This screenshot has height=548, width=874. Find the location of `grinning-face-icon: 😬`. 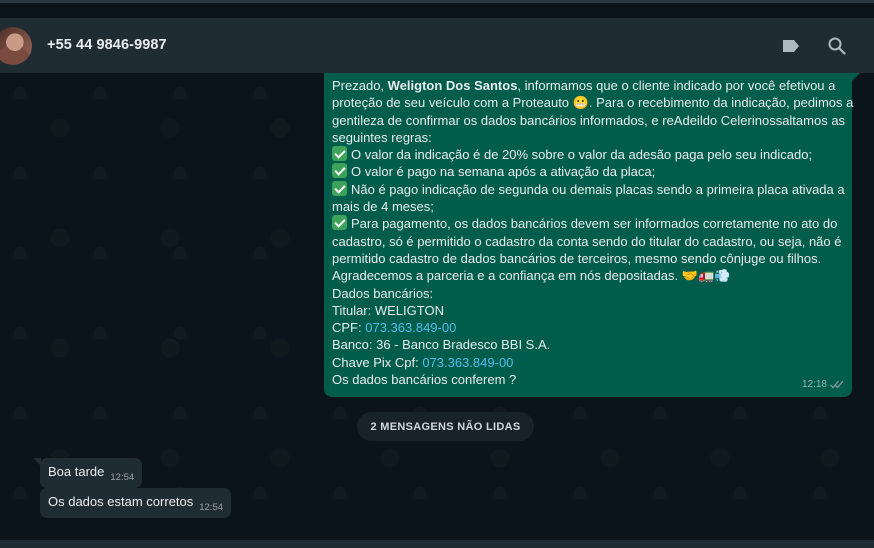

grinning-face-icon: 😬 is located at coordinates (580, 103).